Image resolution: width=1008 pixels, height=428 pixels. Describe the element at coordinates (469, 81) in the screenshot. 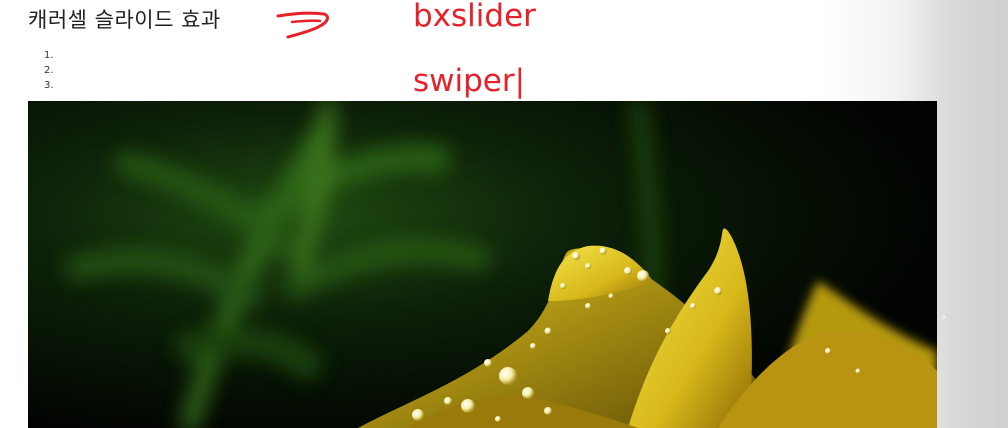

I see `annotation-swiper: swiper|` at that location.